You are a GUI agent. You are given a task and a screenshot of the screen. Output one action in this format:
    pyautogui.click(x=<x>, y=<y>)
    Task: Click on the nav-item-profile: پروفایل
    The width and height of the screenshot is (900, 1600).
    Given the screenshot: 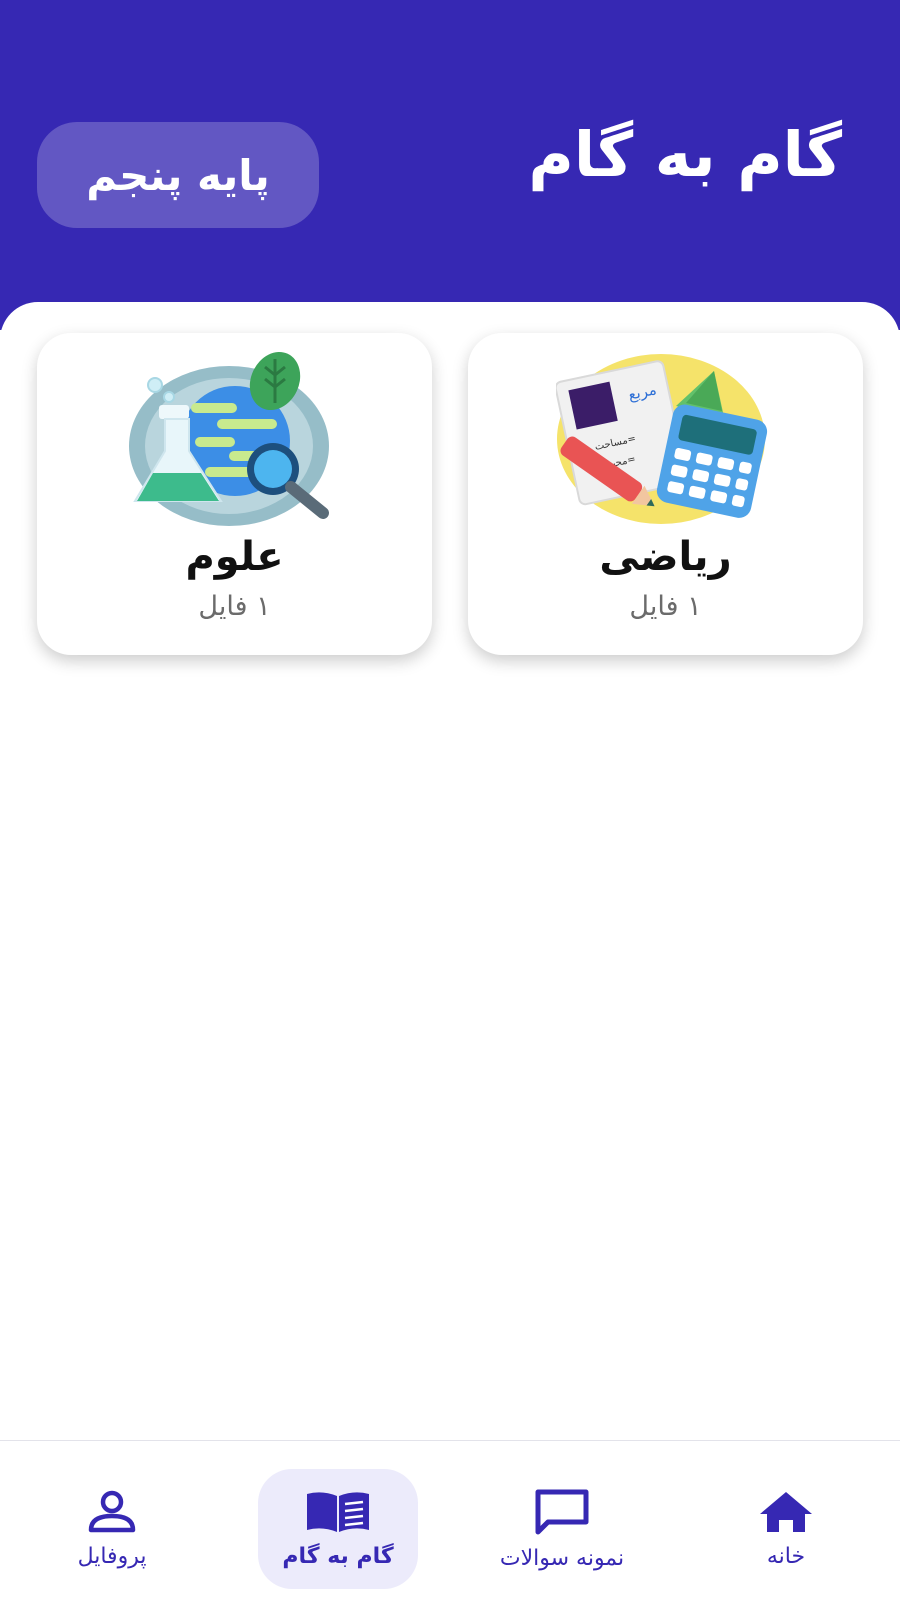 What is the action you would take?
    pyautogui.click(x=112, y=1529)
    